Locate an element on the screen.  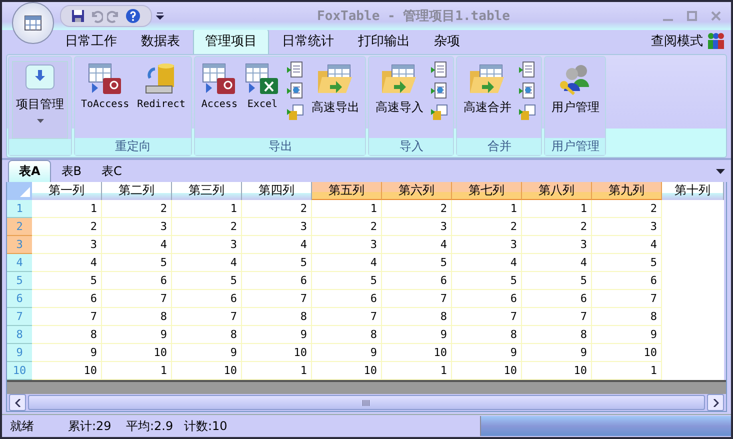
column-header: 第一列 is located at coordinates (67, 191).